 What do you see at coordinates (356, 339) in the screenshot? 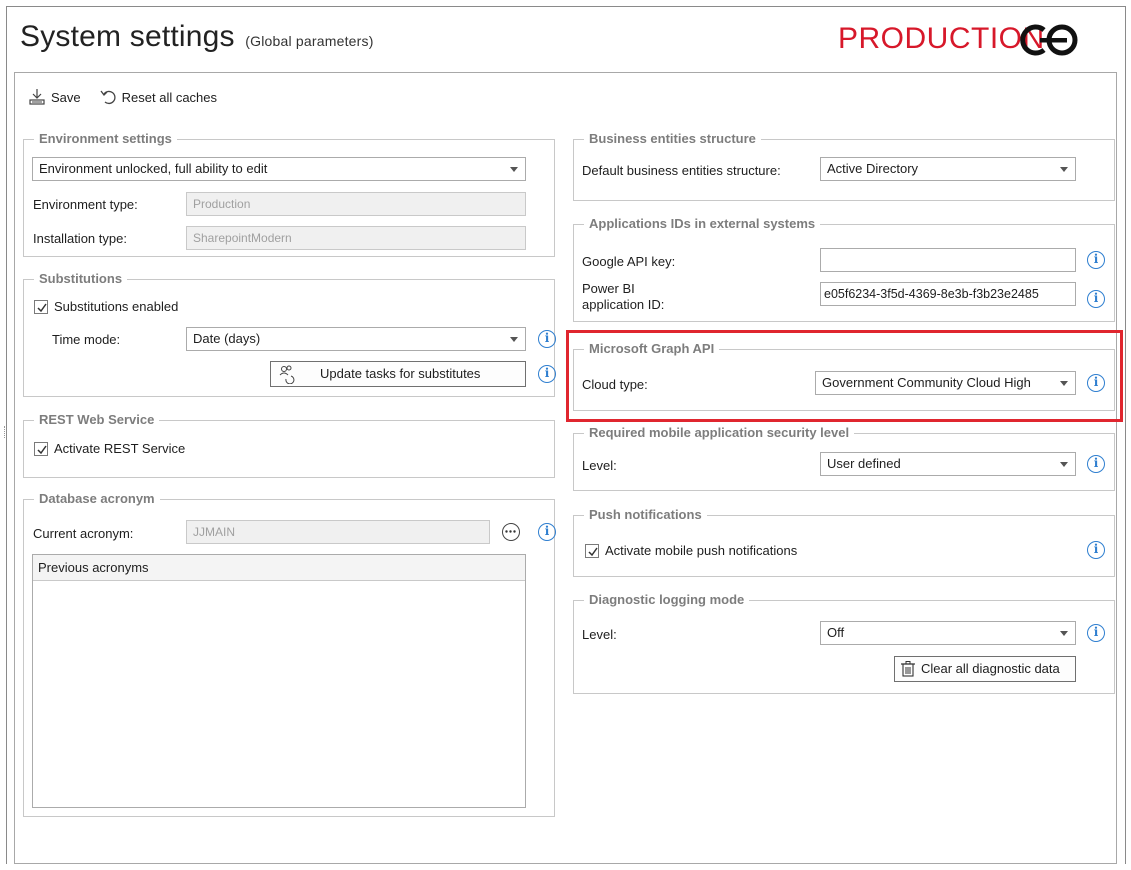
I see `time-mode-select: Date (days)` at bounding box center [356, 339].